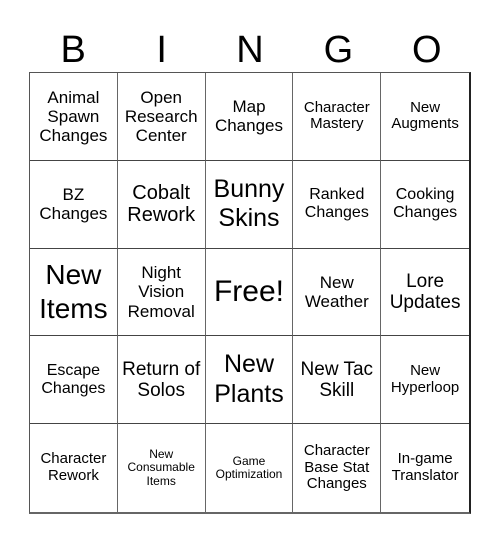  I want to click on bingo-cell: Cooking Changes, so click(425, 205).